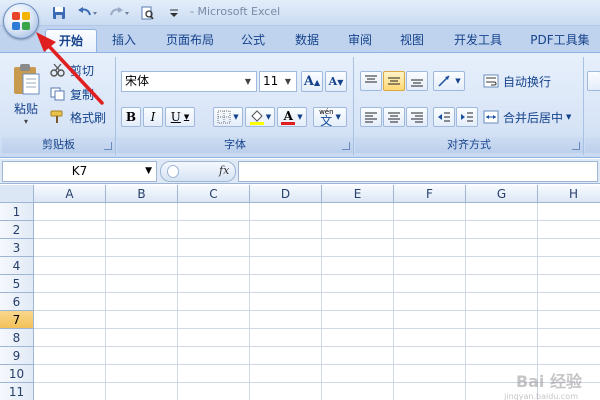 This screenshot has height=400, width=600. Describe the element at coordinates (469, 145) in the screenshot. I see `alignment-group-label: 对齐方式` at that location.